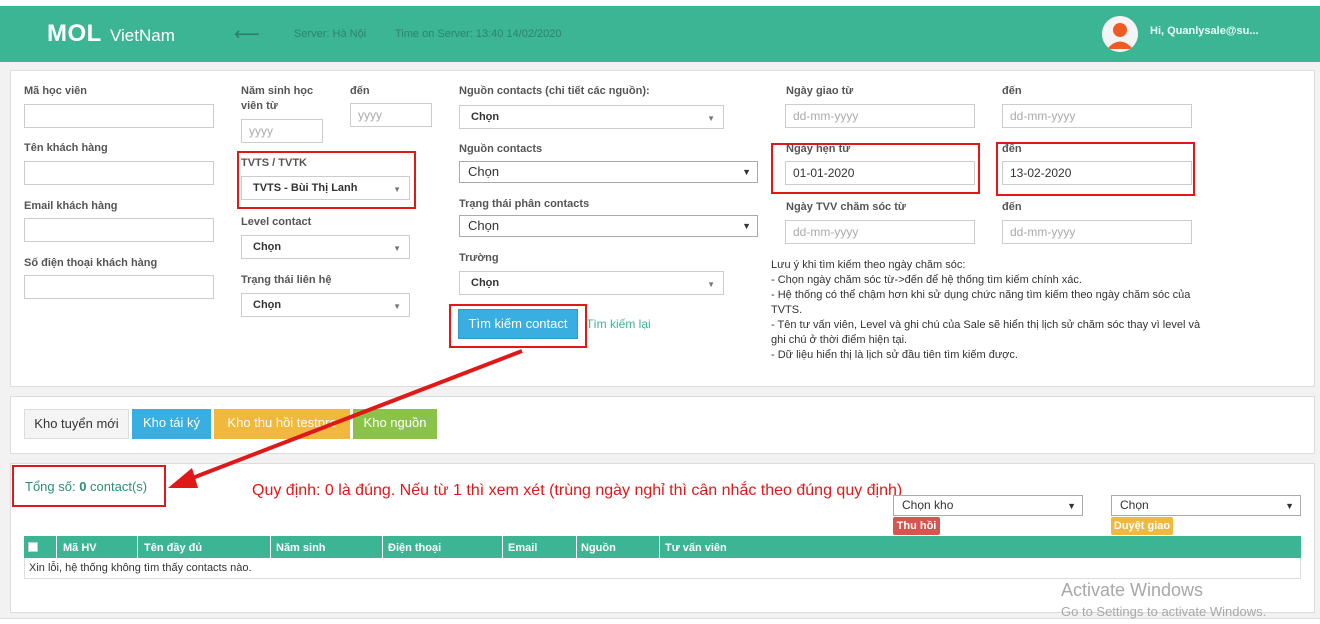 The image size is (1320, 624). Describe the element at coordinates (345, 418) in the screenshot. I see `annotation-arrow-icon` at that location.